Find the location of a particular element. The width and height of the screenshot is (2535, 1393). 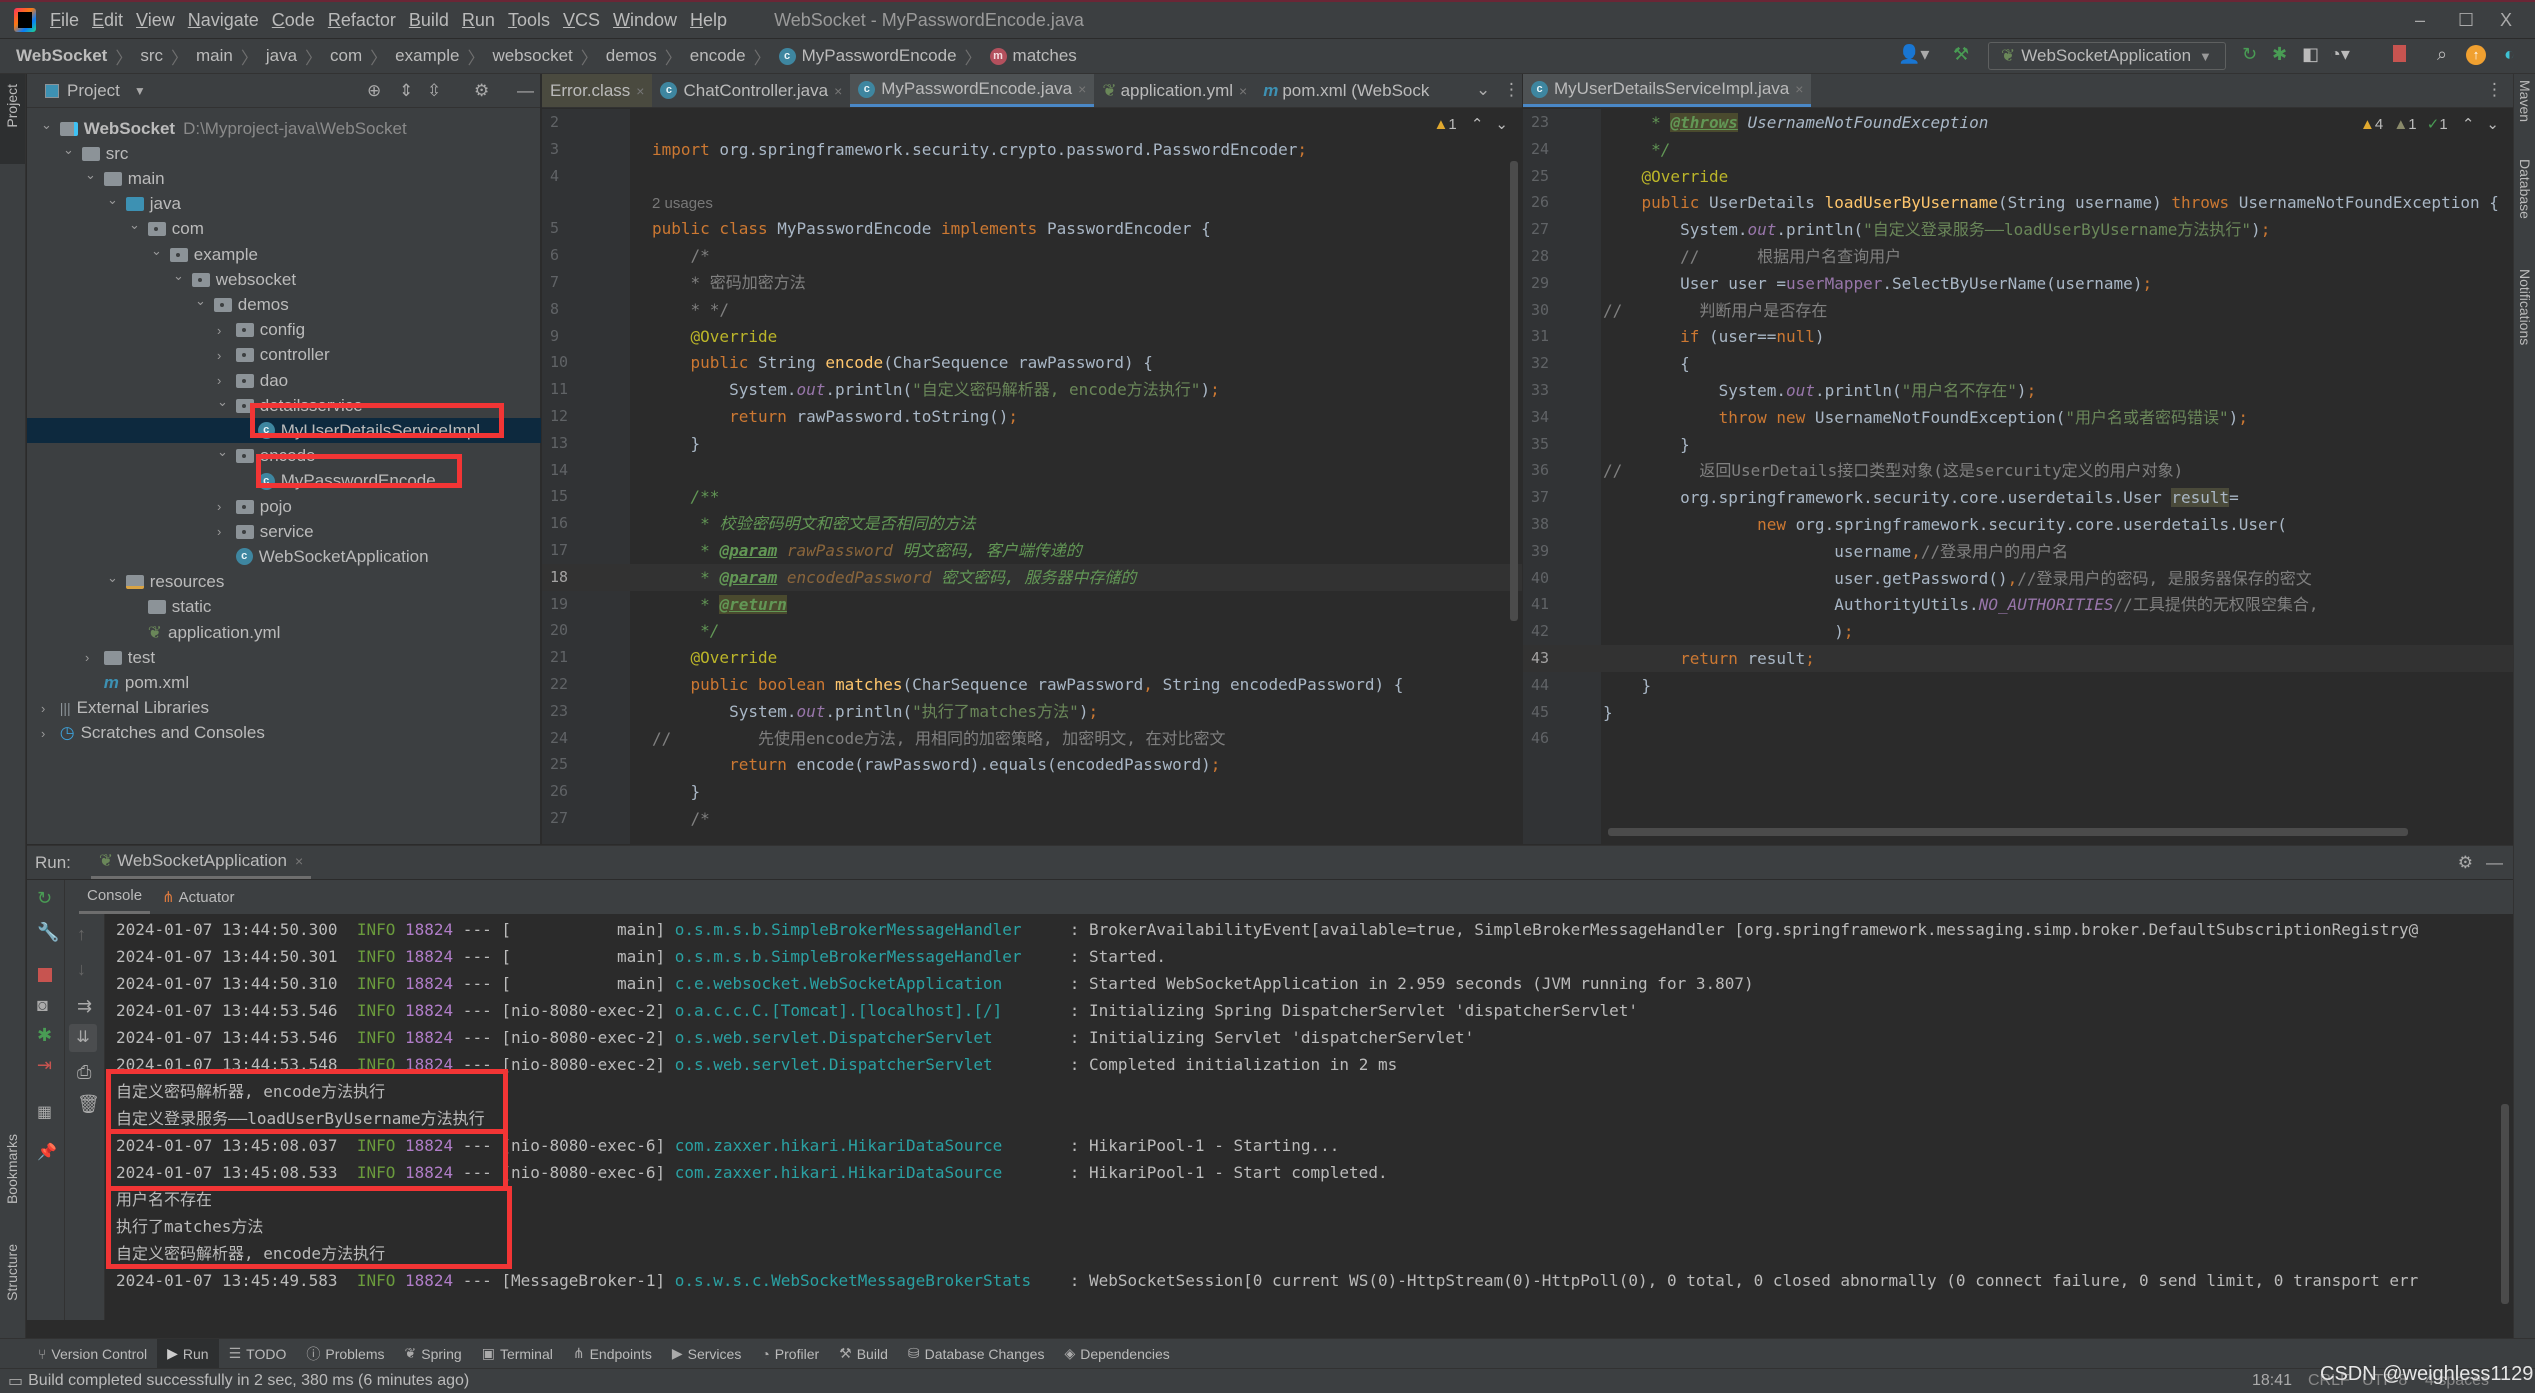

editor-tab: c MyUserDetailsServiceImpl.java × is located at coordinates (1667, 90).